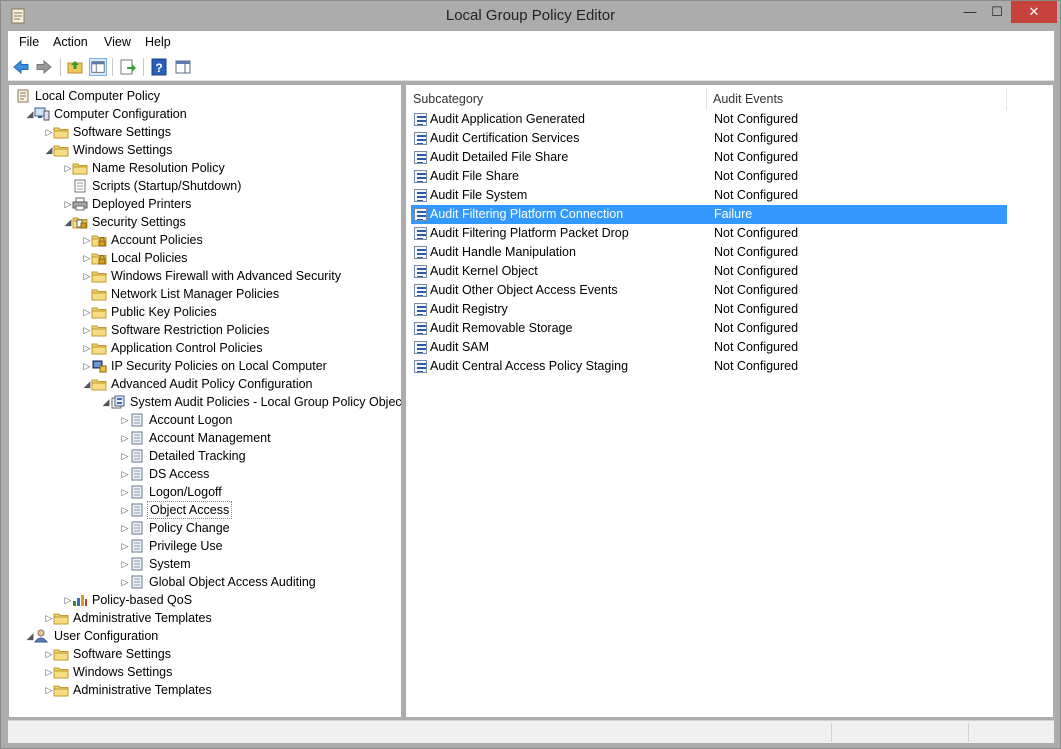 The height and width of the screenshot is (749, 1061). I want to click on tree-item-label: Logon/Logoff, so click(185, 492).